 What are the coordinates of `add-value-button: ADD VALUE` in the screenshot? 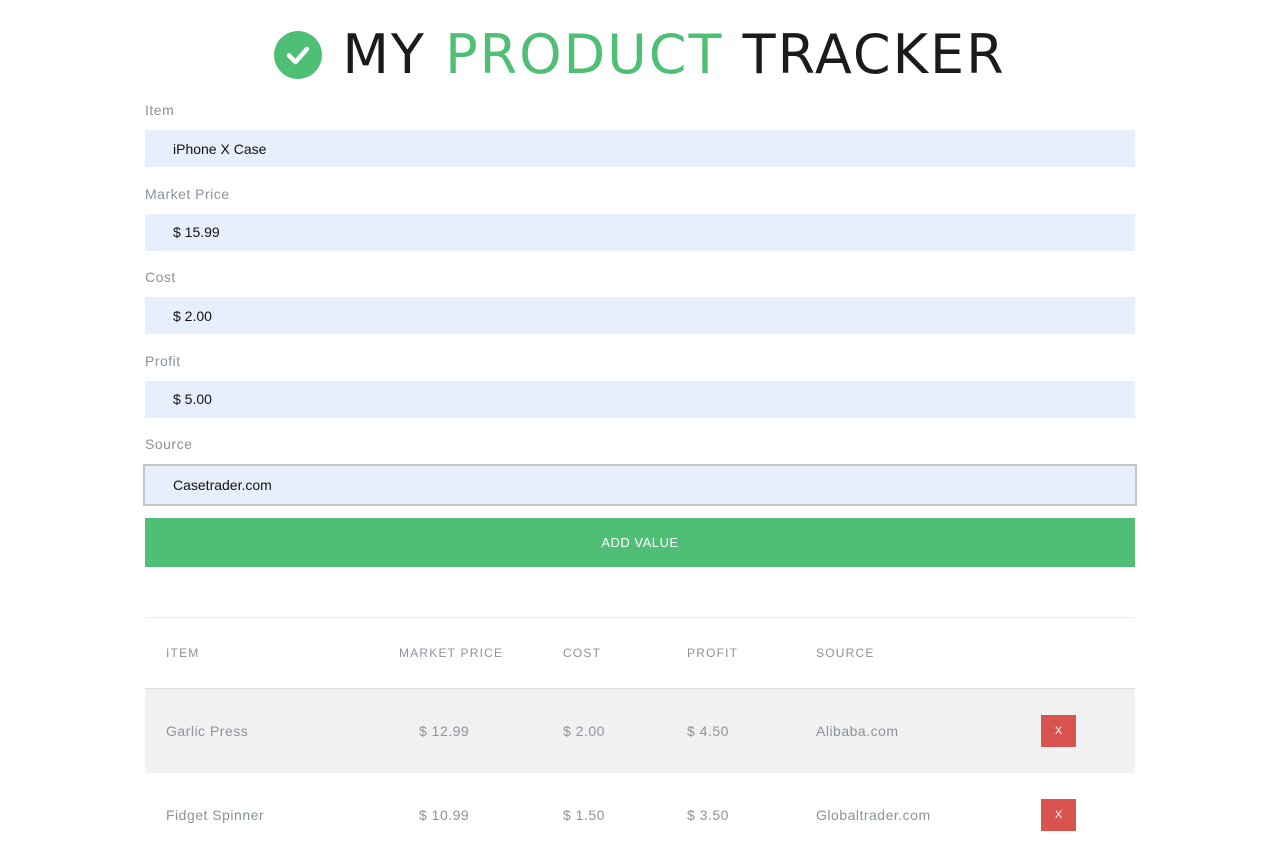 It's located at (640, 542).